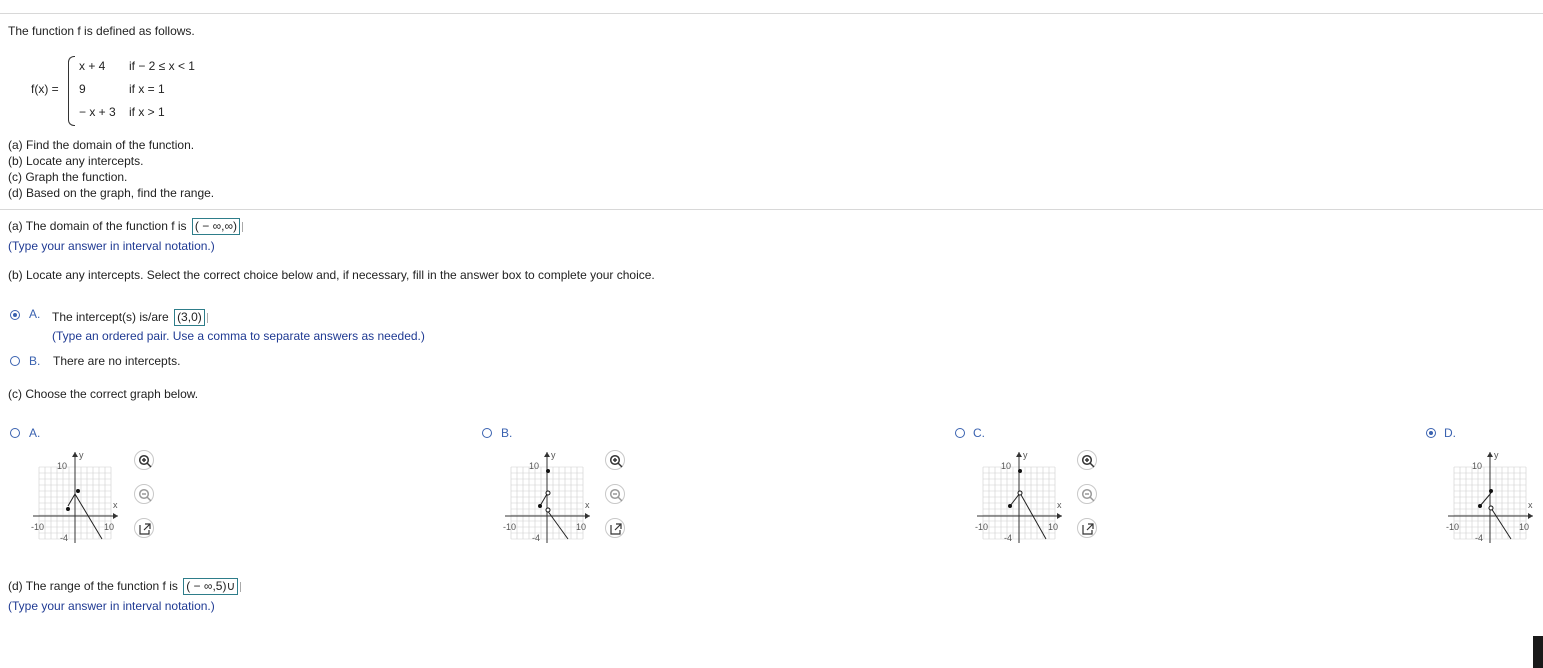 Image resolution: width=1543 pixels, height=668 pixels. Describe the element at coordinates (1479, 538) in the screenshot. I see `graph-d-ymin: -4` at that location.